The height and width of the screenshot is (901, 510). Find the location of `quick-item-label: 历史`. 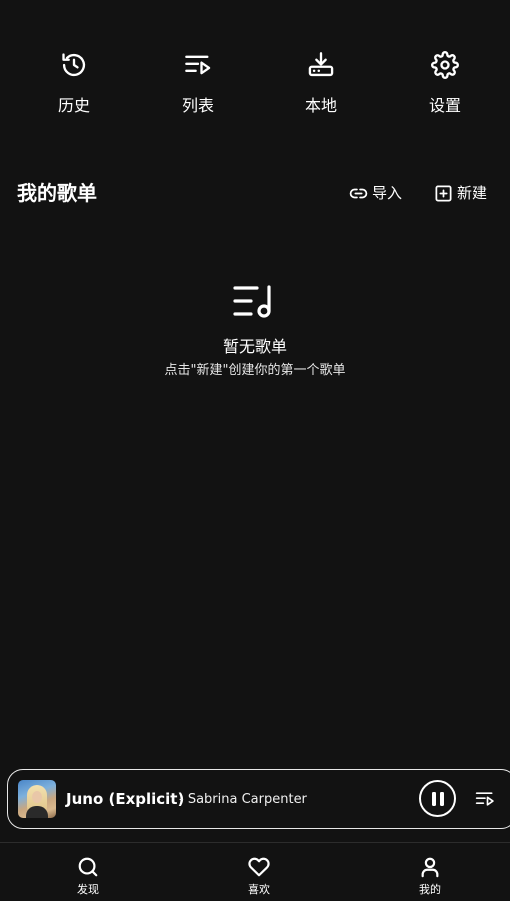

quick-item-label: 历史 is located at coordinates (73, 105).